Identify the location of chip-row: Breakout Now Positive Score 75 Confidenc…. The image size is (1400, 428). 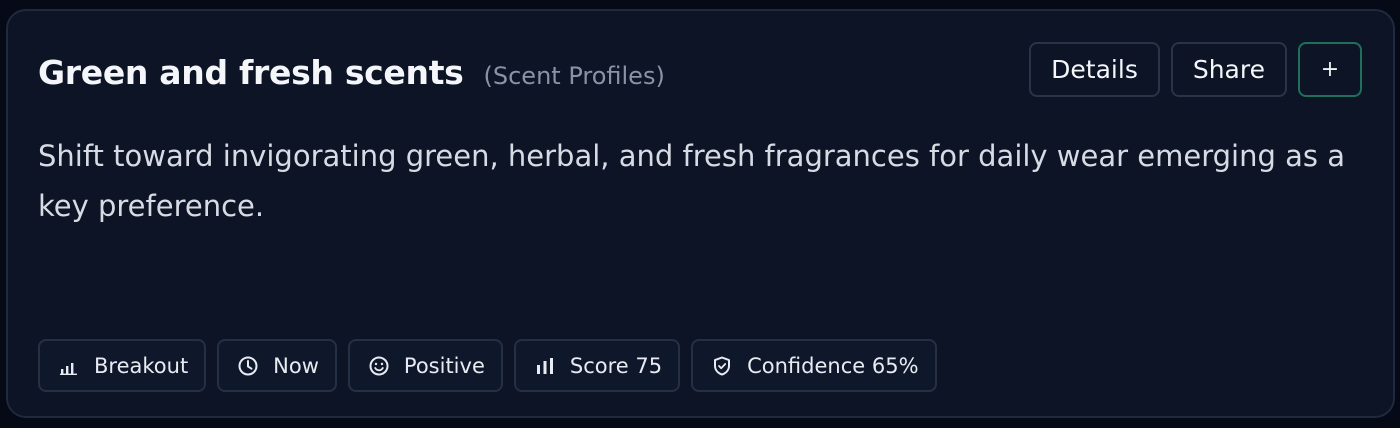
(487, 365).